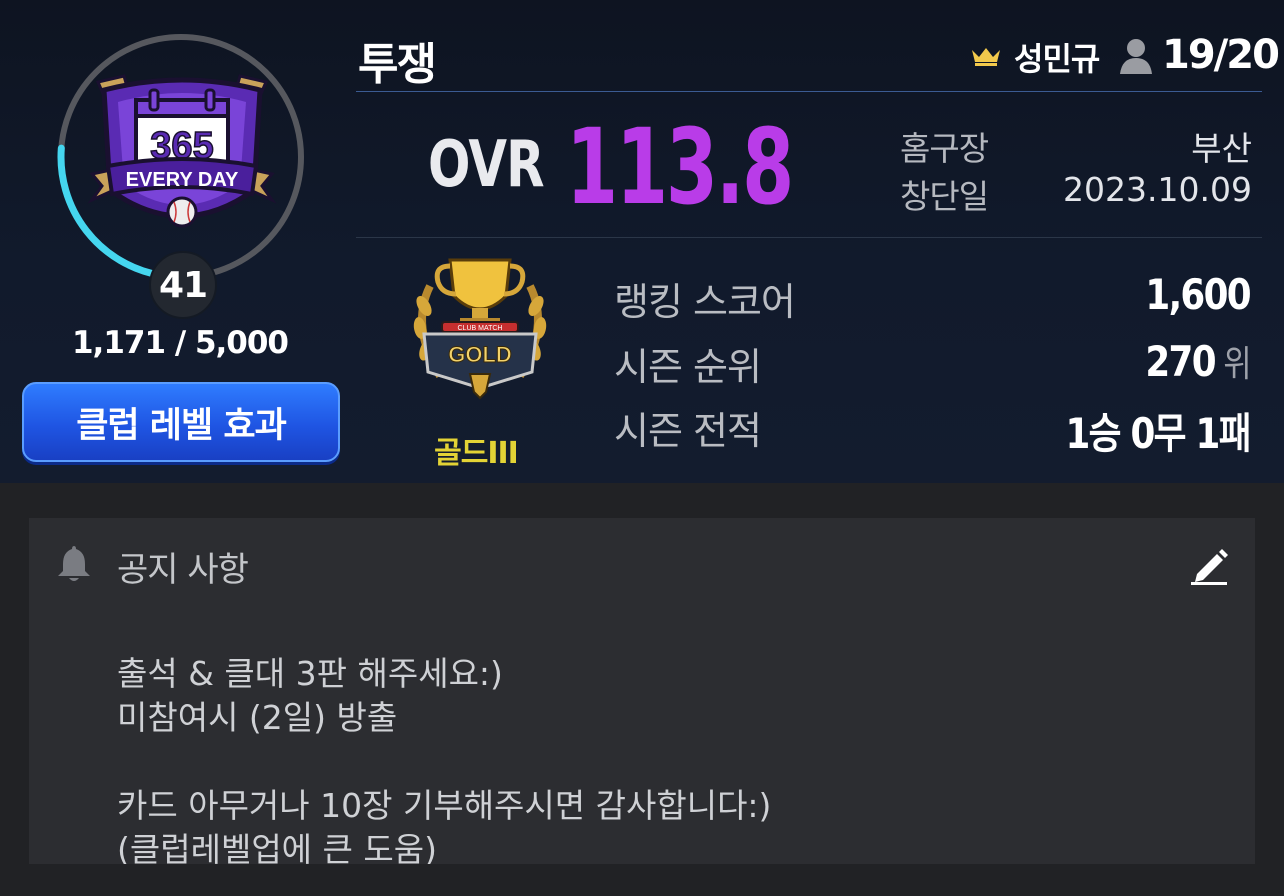 The image size is (1284, 896). What do you see at coordinates (182, 151) in the screenshot?
I see `365-everyday-emblem-icon: 365 EVERY DAY` at bounding box center [182, 151].